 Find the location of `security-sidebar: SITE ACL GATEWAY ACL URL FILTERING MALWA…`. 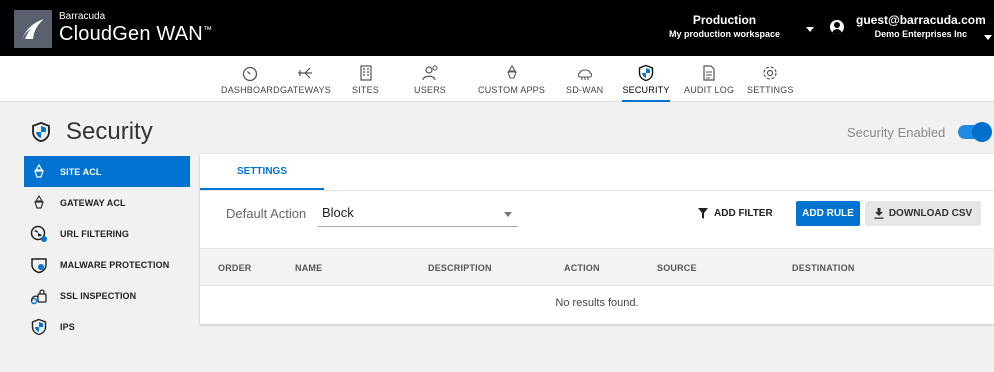

security-sidebar: SITE ACL GATEWAY ACL URL FILTERING MALWA… is located at coordinates (107, 249).